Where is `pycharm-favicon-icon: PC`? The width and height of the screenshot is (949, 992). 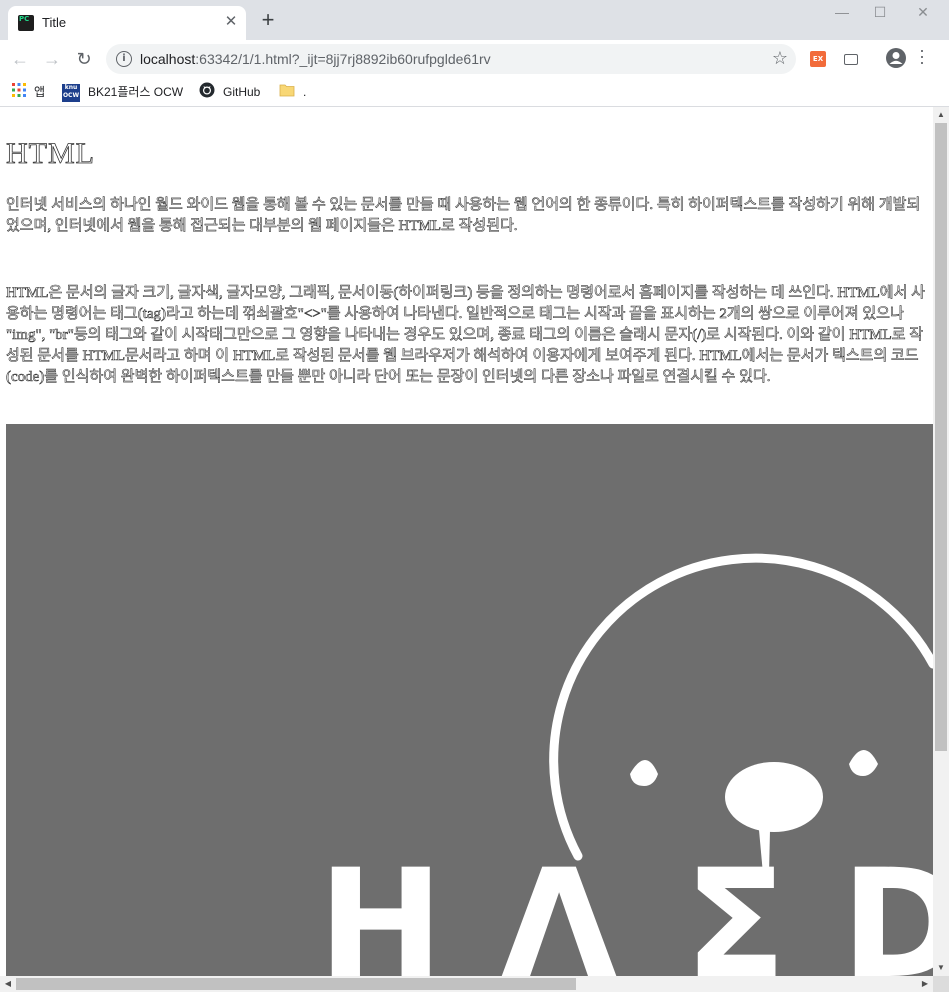 pycharm-favicon-icon: PC is located at coordinates (26, 23).